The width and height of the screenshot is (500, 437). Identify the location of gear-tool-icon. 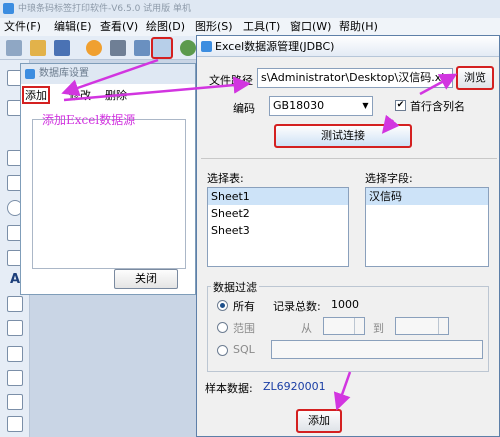
(15, 354).